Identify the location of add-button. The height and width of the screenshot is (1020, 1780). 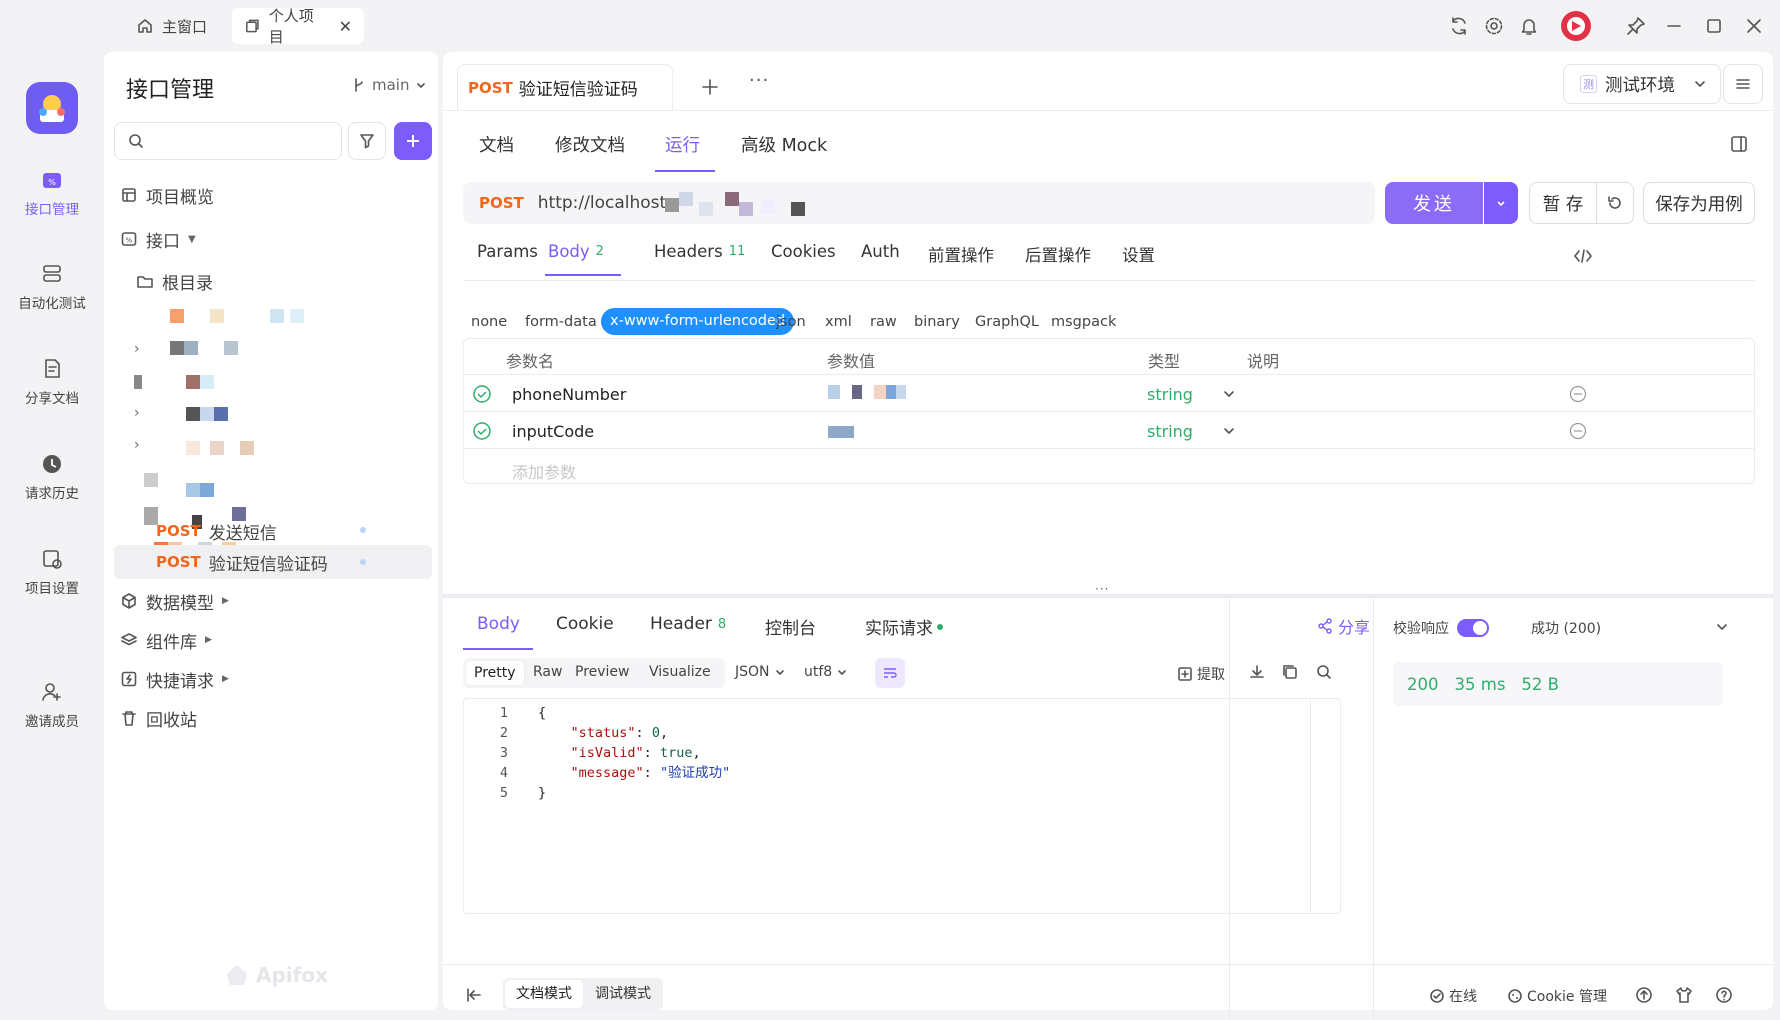
(413, 141).